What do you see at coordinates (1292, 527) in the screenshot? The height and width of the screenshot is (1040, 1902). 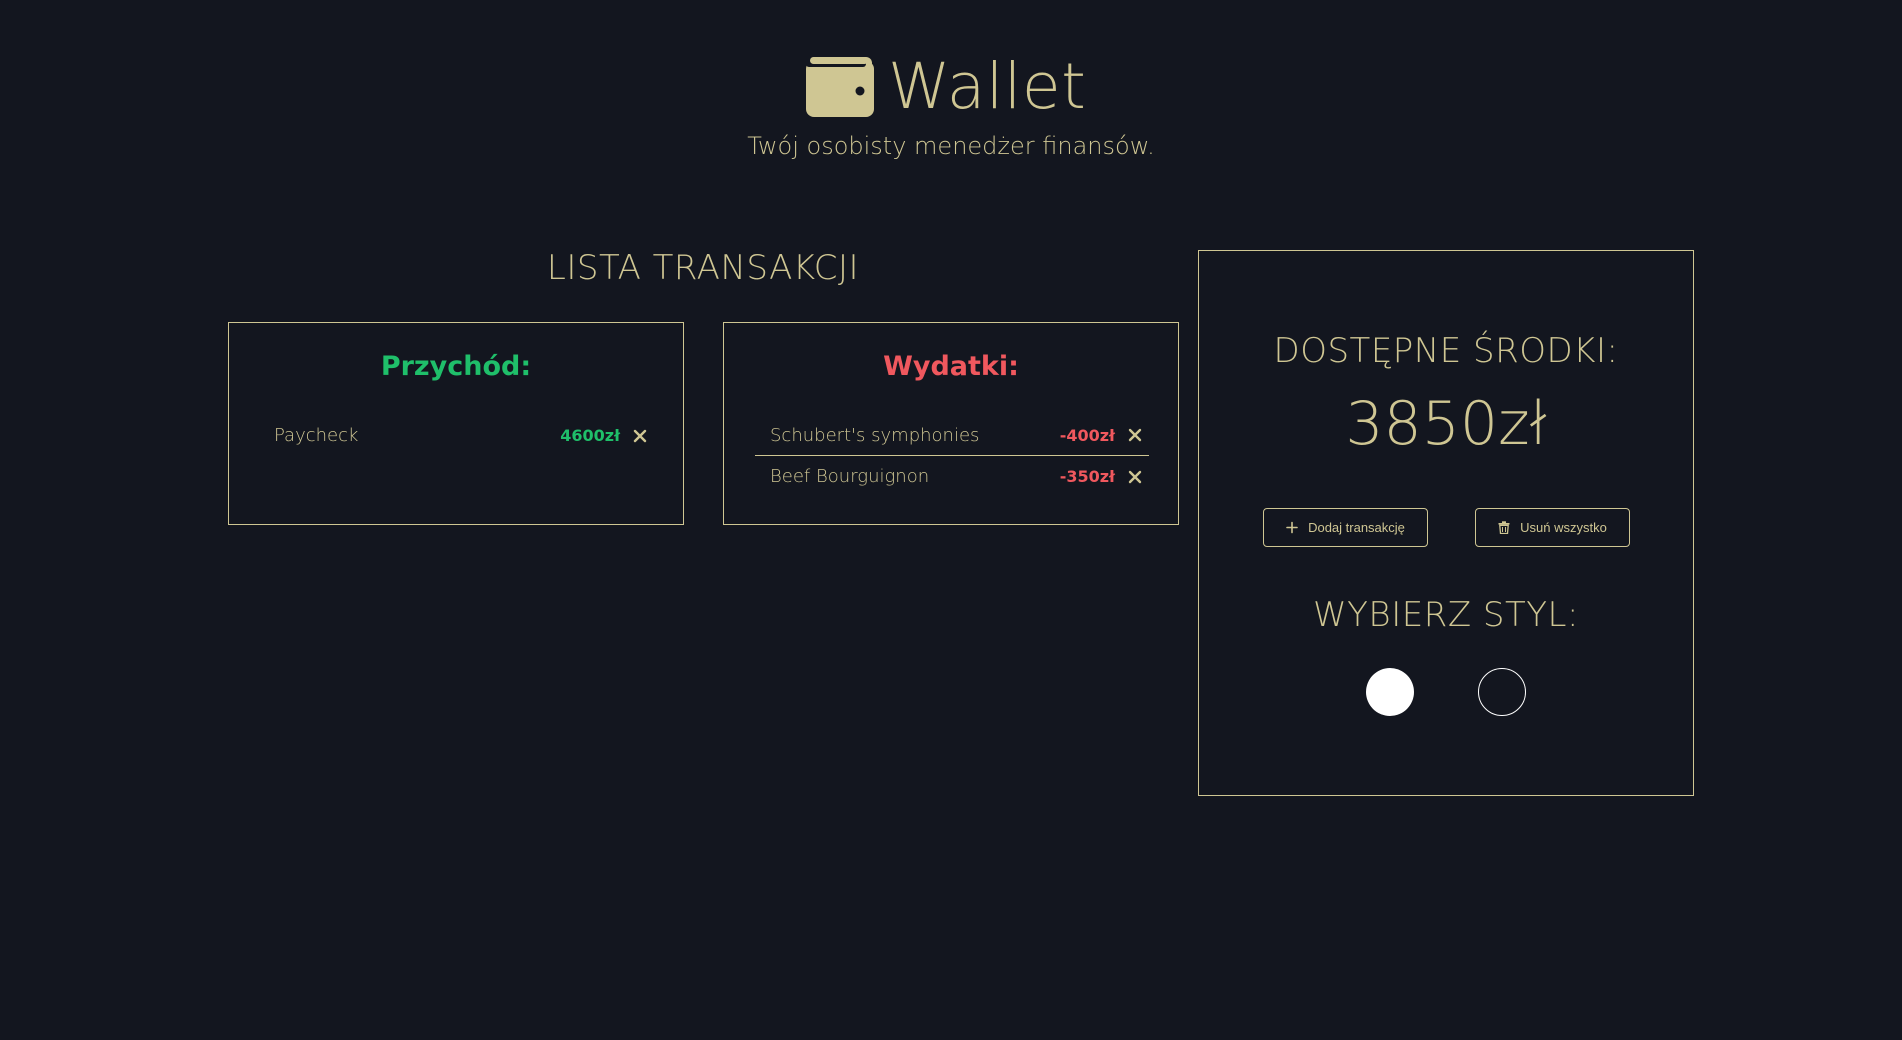 I see `plus-icon` at bounding box center [1292, 527].